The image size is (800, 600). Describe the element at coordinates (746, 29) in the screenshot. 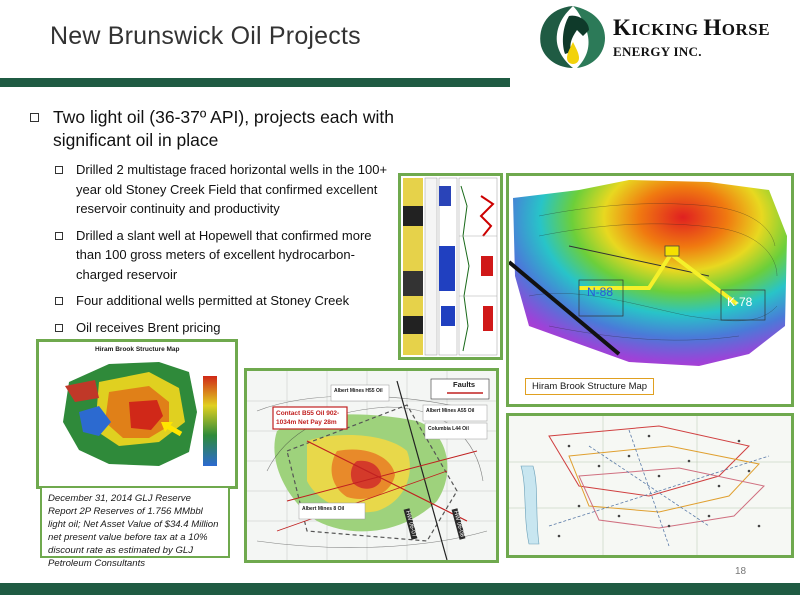

I see `logo-word-orse: ORSE` at that location.